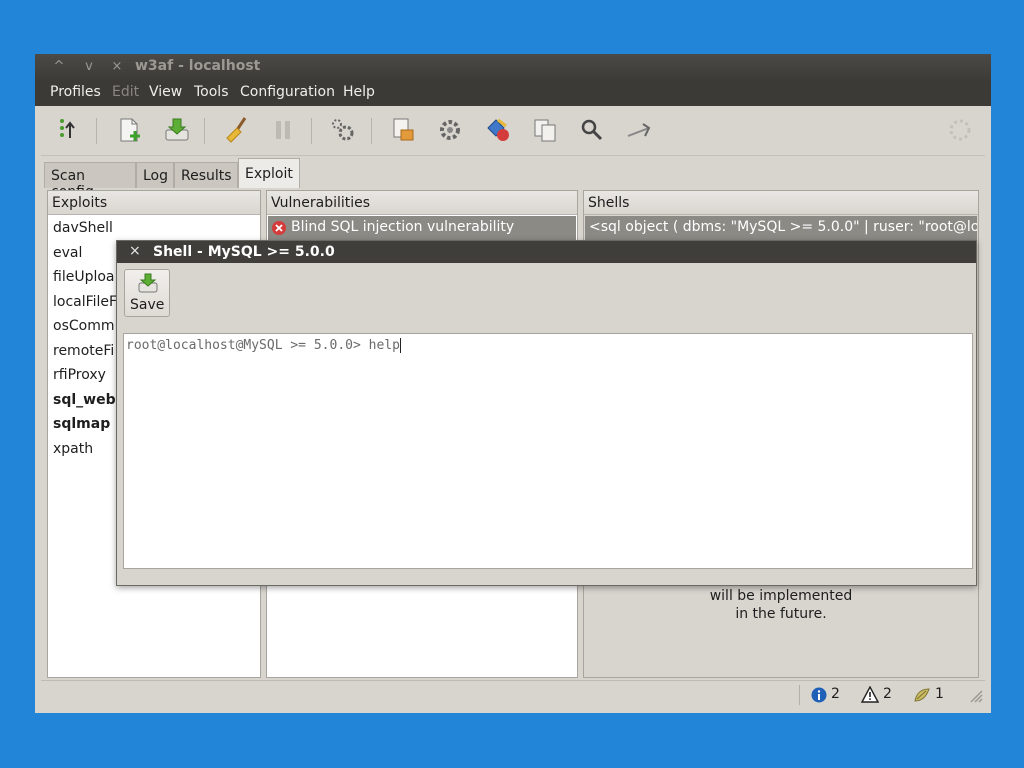  I want to click on spinner-icon, so click(960, 130).